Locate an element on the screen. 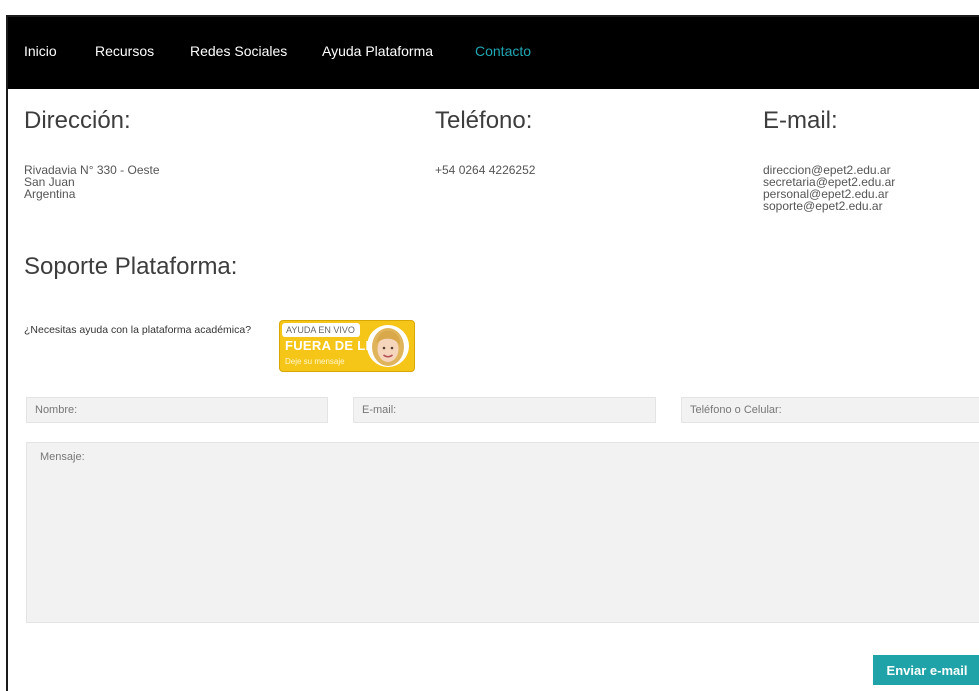 Image resolution: width=979 pixels, height=691 pixels. address-heading: Dirección: is located at coordinates (77, 120).